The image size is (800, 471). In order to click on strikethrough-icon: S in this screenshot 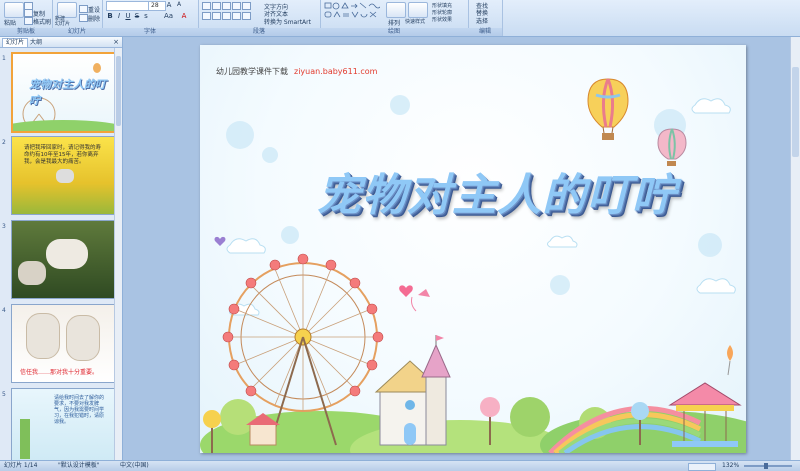, I will do `click(137, 16)`.